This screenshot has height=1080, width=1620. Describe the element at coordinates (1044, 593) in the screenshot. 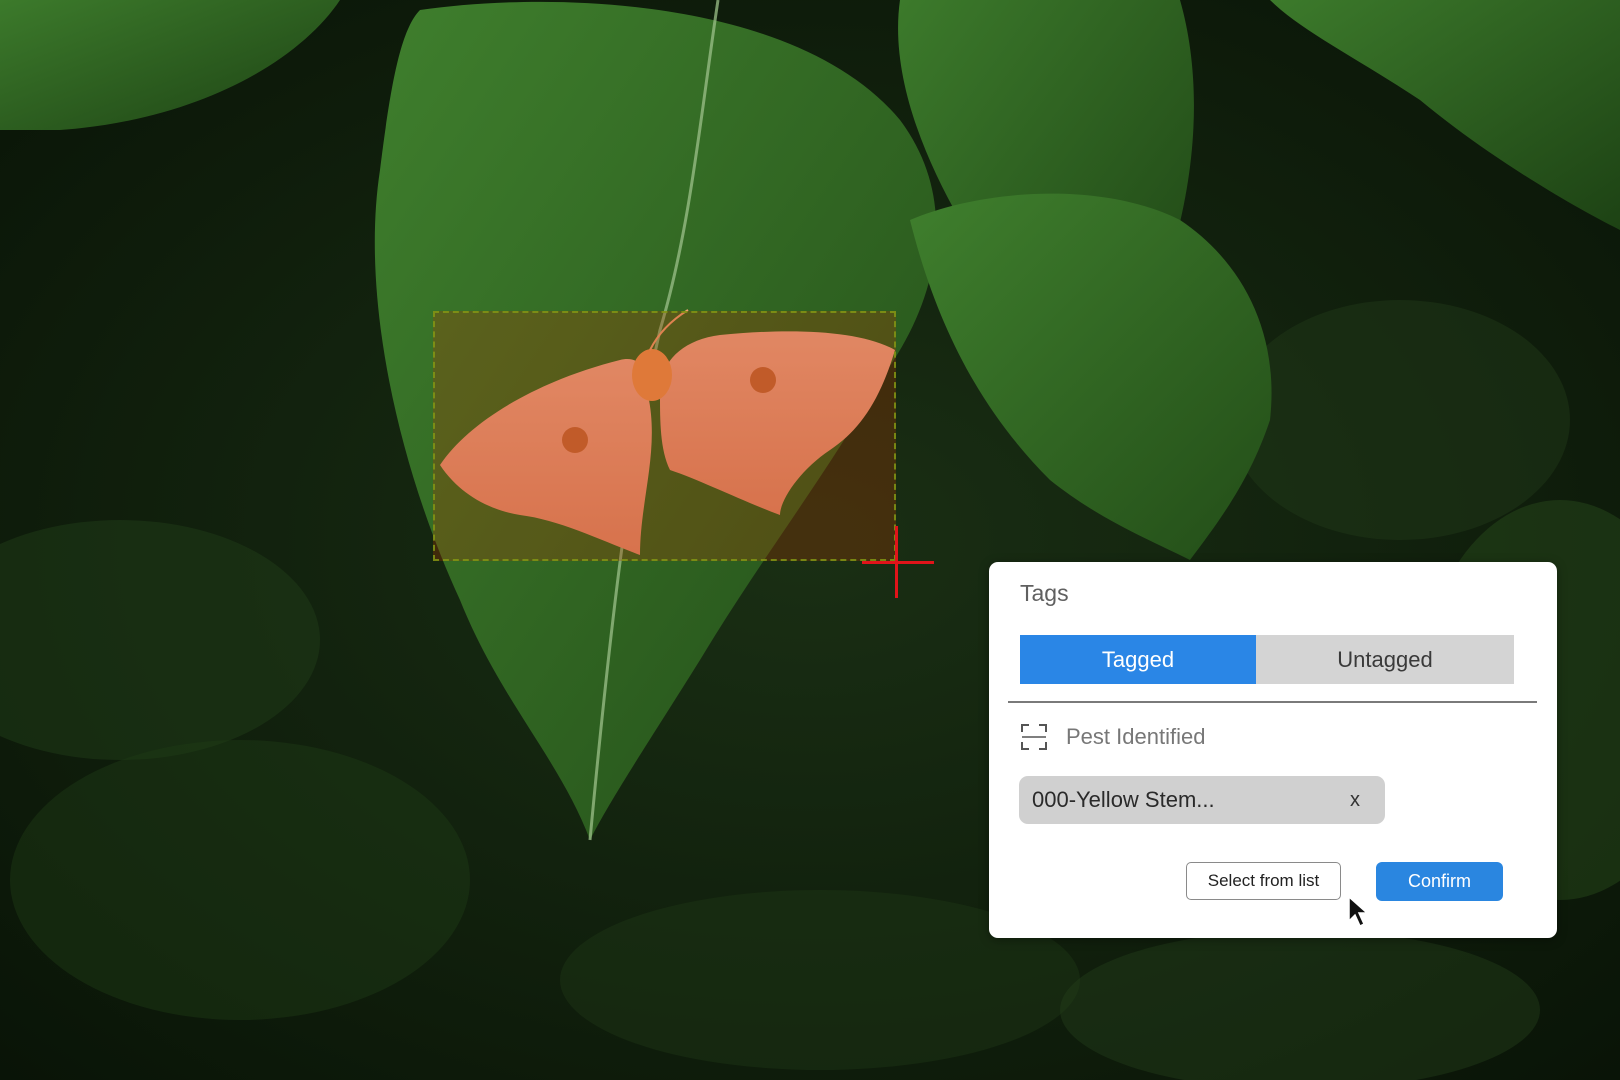

I see `panel-title: Tags` at that location.